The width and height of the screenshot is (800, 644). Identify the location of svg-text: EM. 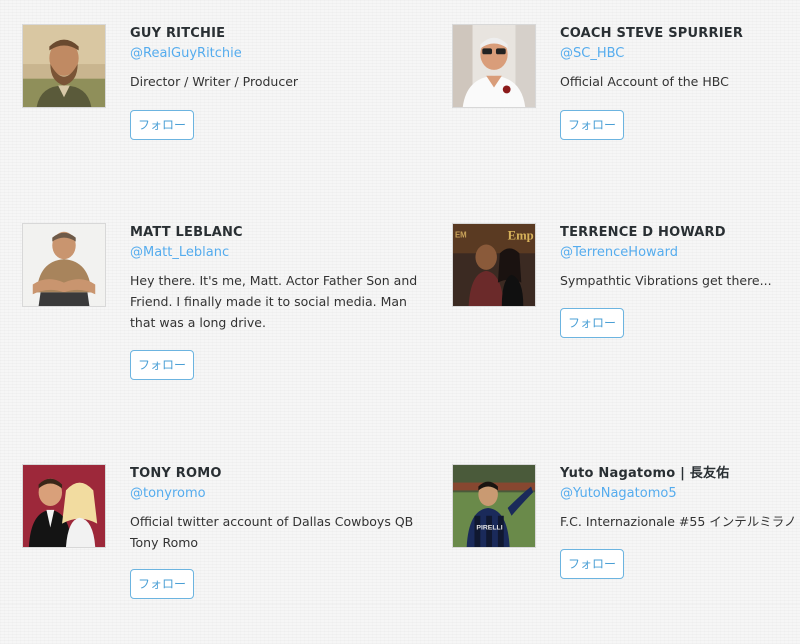
(461, 235).